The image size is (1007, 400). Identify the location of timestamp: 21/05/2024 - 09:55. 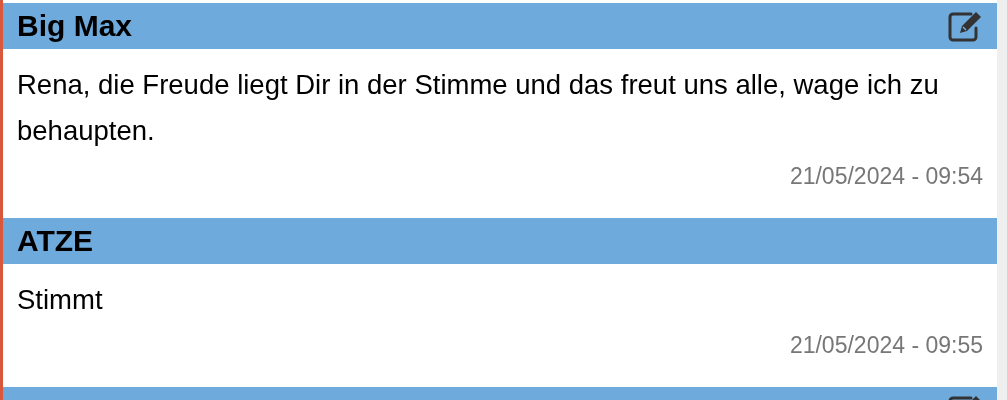
(885, 345).